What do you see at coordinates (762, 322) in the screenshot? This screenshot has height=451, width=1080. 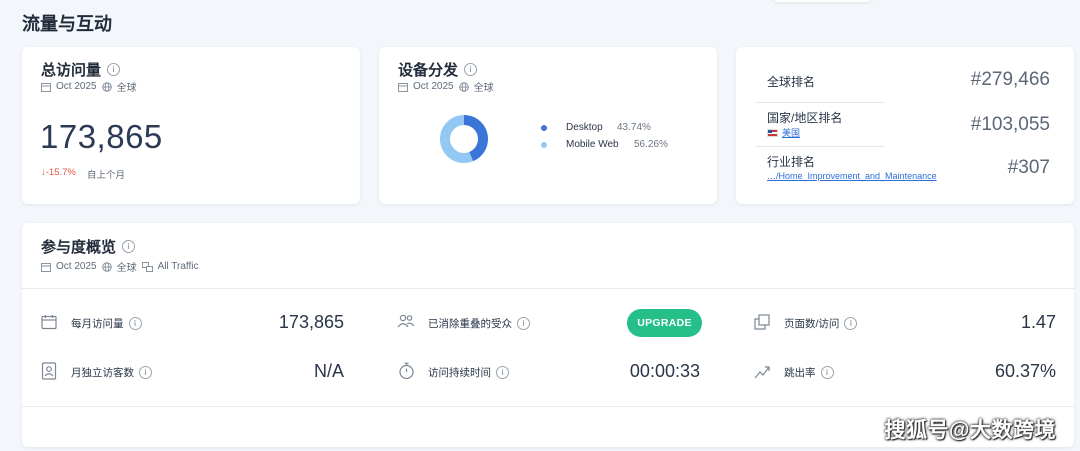 I see `pages-icon` at bounding box center [762, 322].